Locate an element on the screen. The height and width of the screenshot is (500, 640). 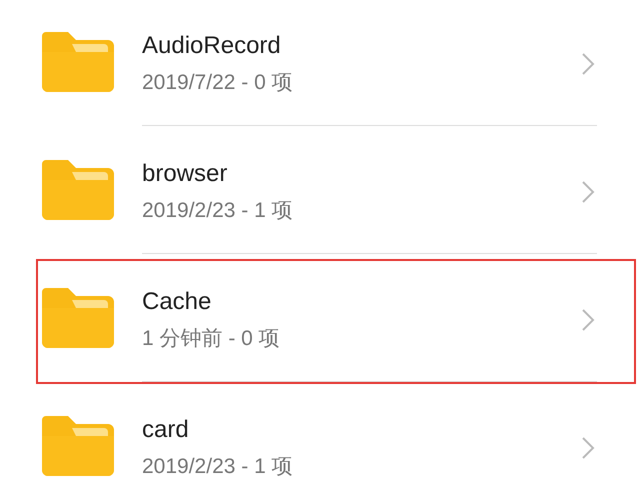
folder-name: AudioRecord is located at coordinates (212, 46).